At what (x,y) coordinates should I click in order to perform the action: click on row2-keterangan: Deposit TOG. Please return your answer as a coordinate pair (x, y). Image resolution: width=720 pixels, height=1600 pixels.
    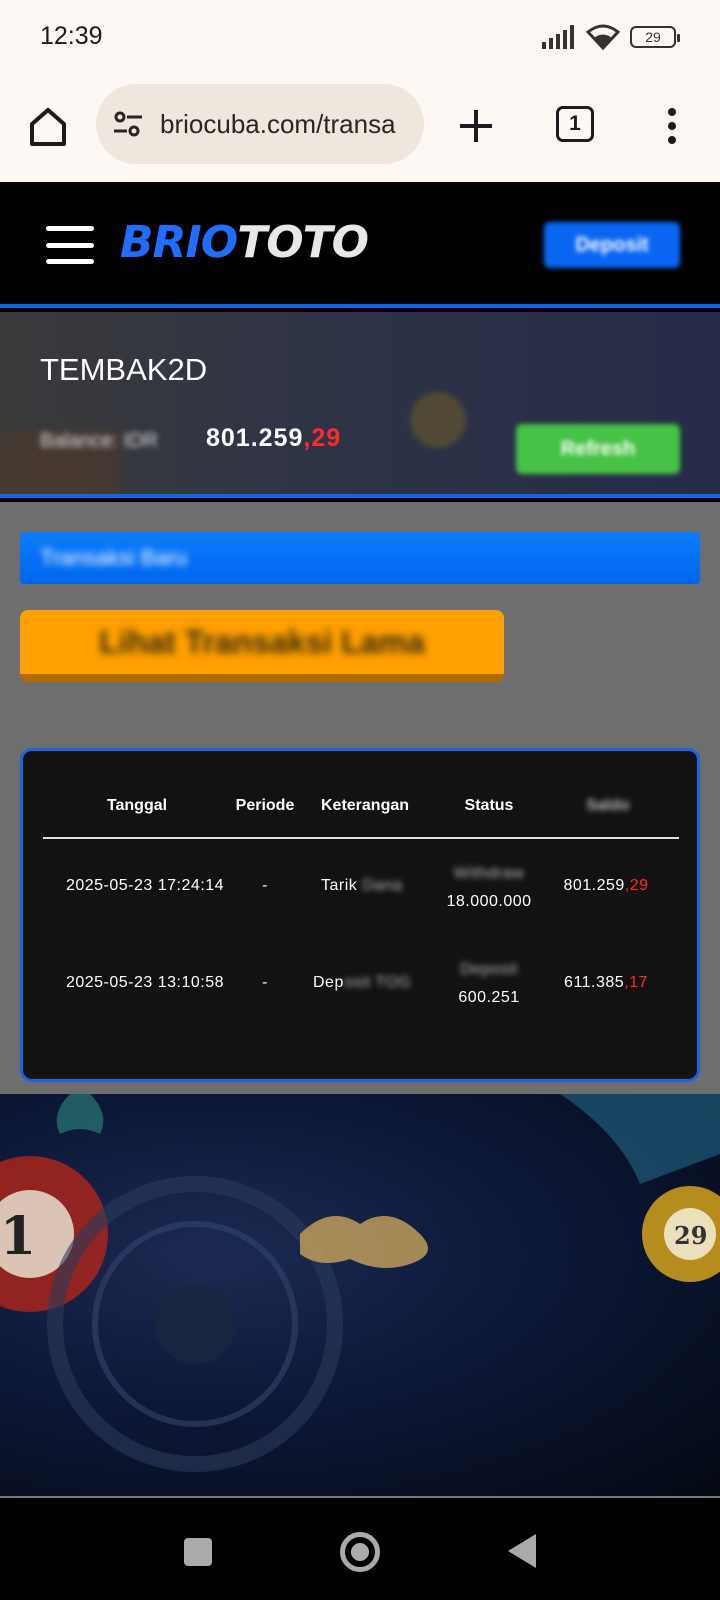
    Looking at the image, I should click on (367, 983).